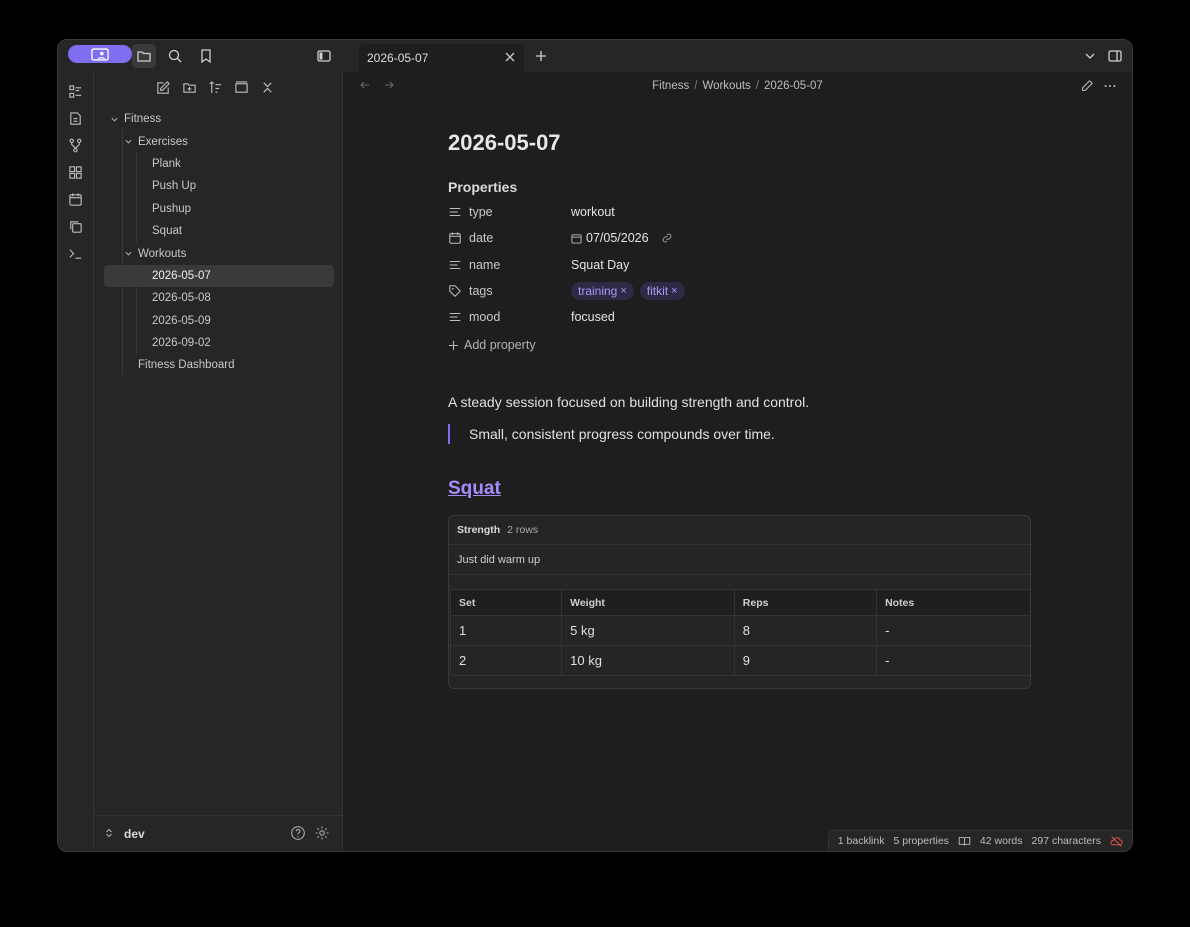 Image resolution: width=1190 pixels, height=927 pixels. I want to click on table-row: 1 5 kg 8 -, so click(739, 631).